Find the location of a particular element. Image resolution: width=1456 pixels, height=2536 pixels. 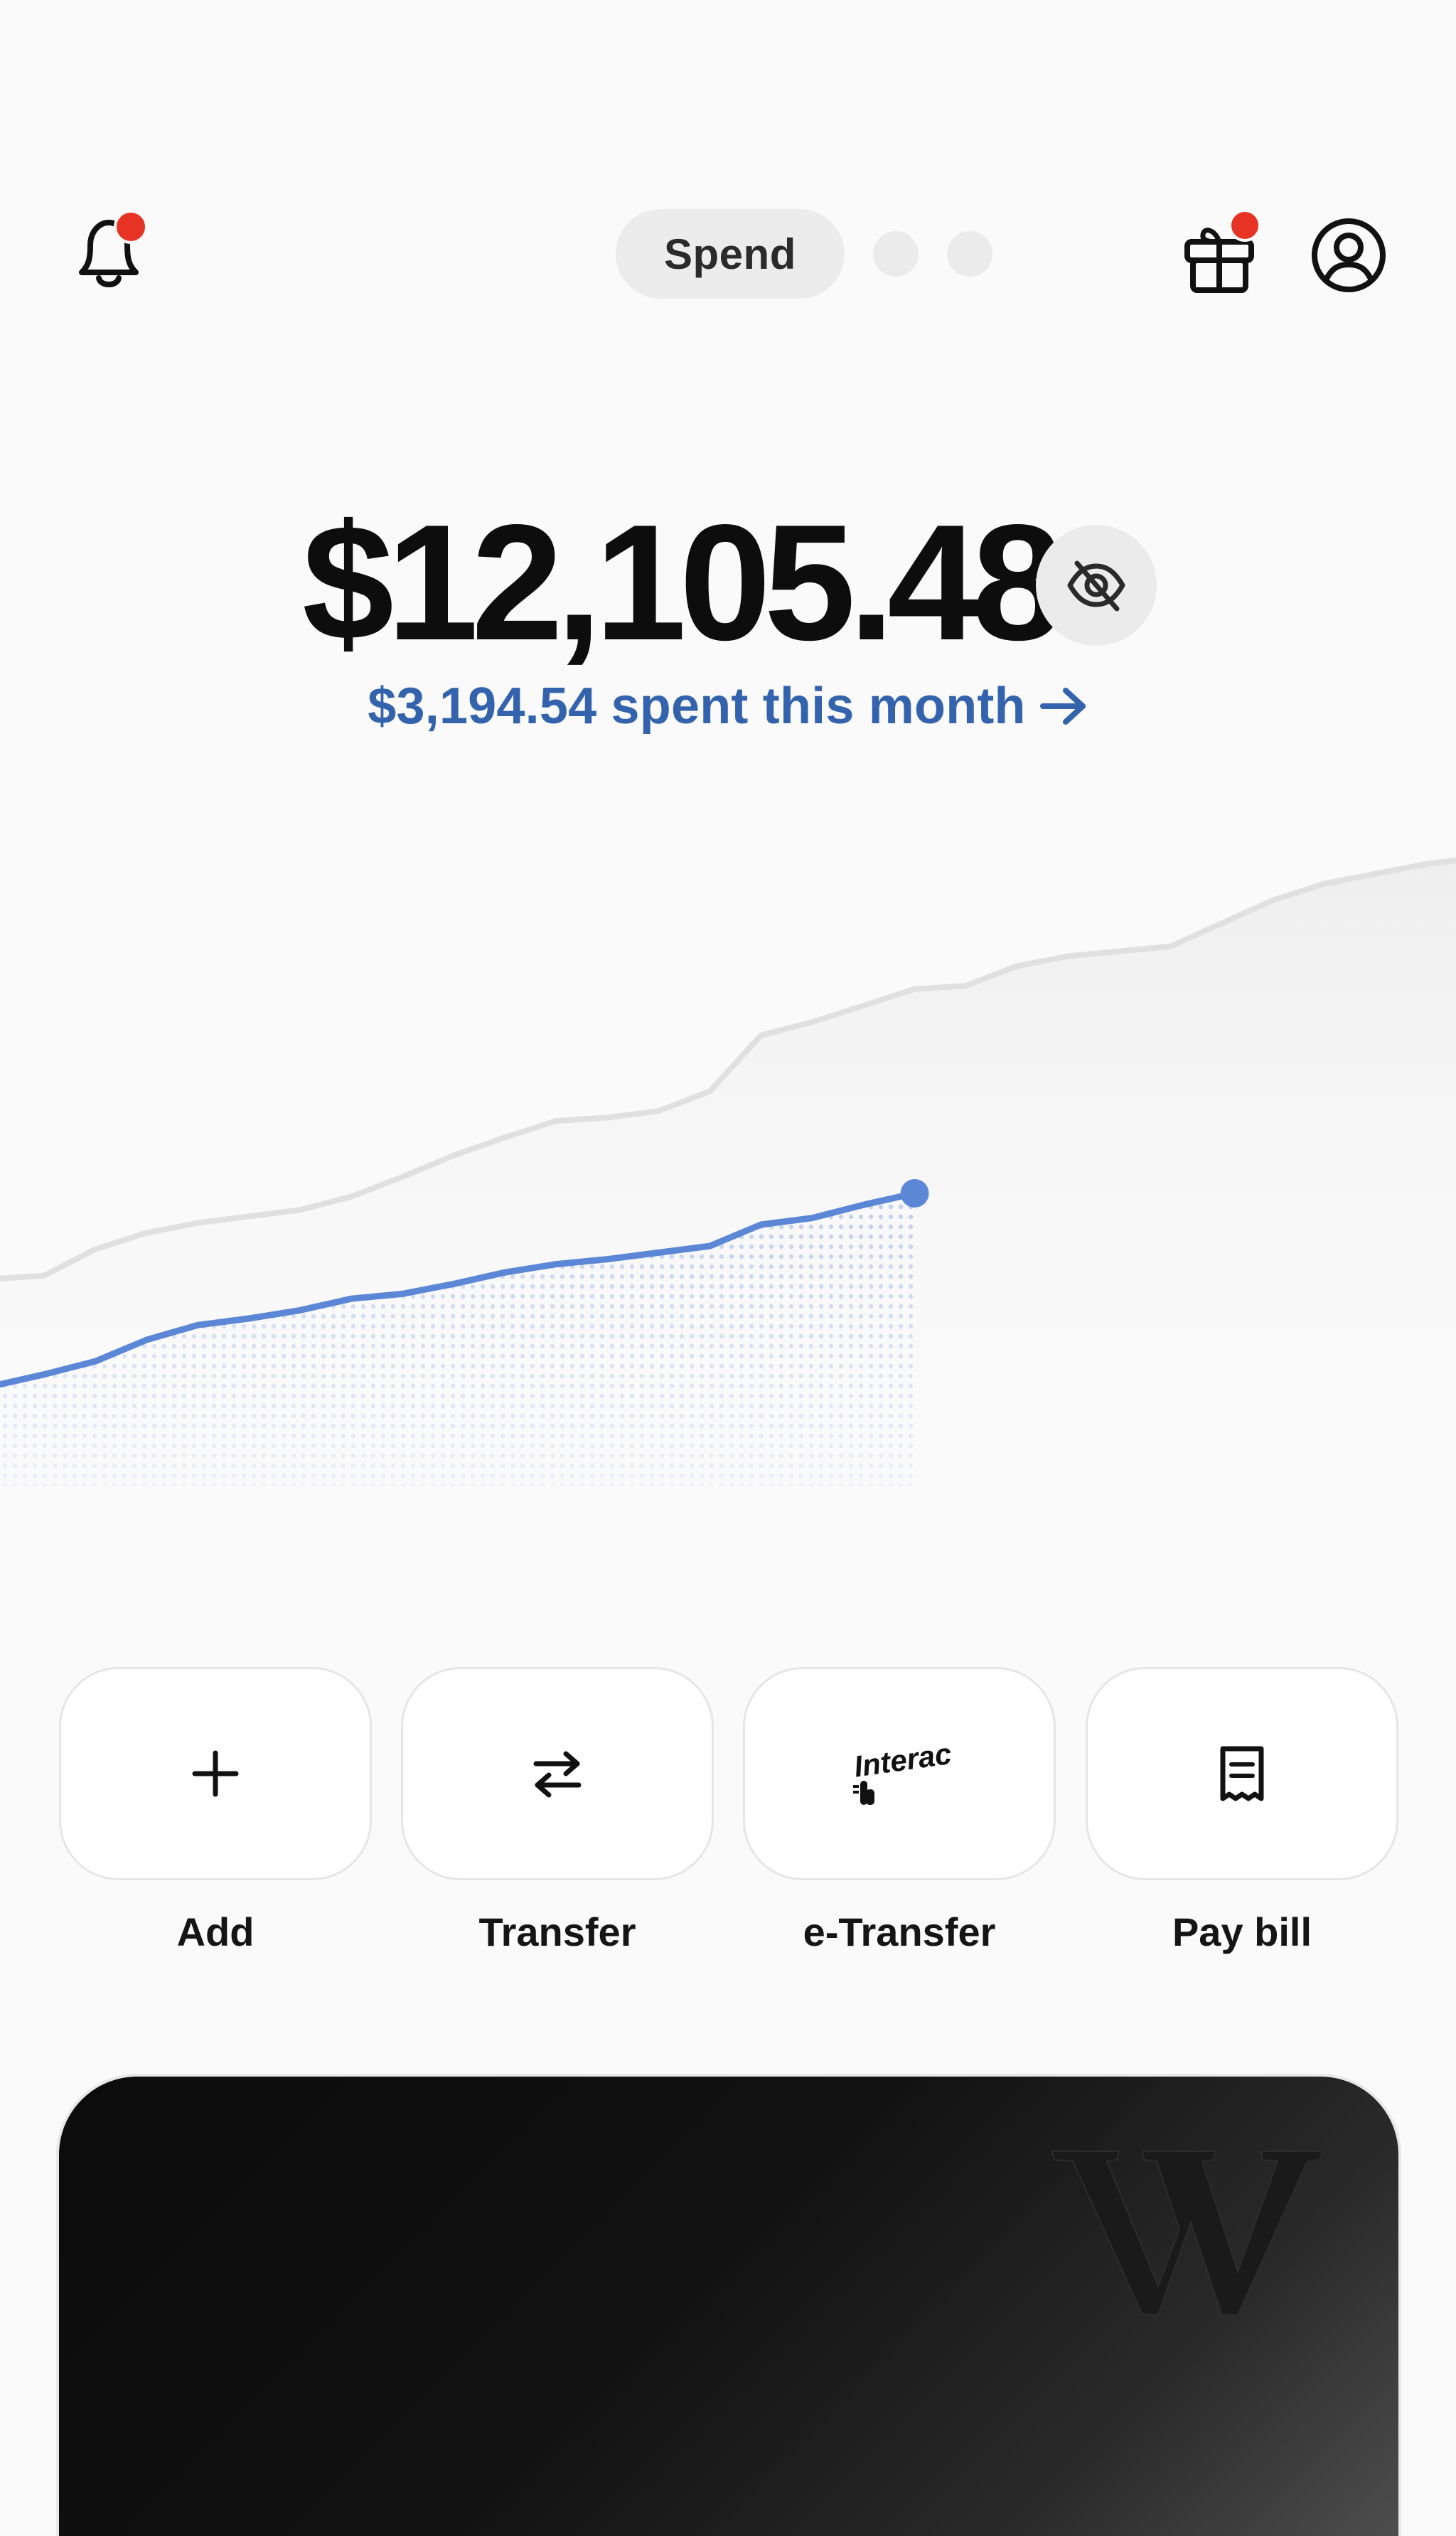

interac-icon: Interac is located at coordinates (902, 1771).